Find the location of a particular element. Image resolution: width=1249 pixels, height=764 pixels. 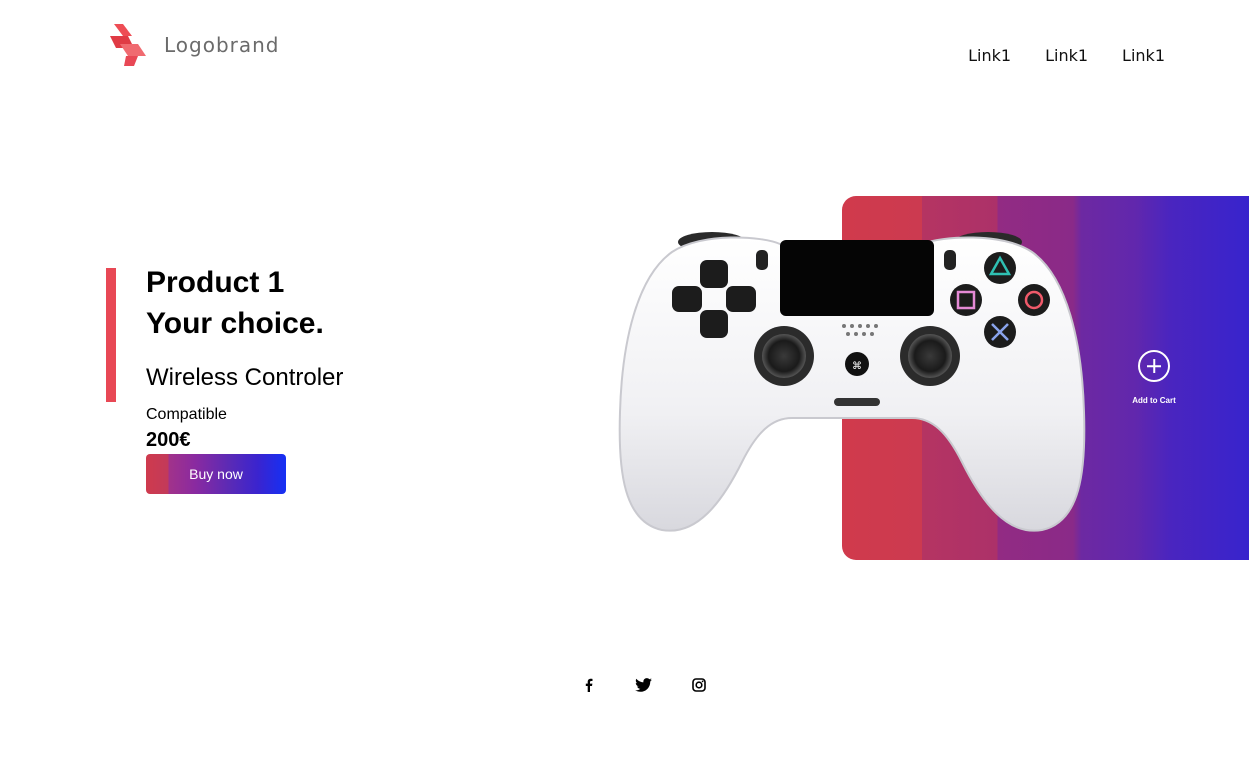

nav-link-2: Link1 is located at coordinates (1066, 55).